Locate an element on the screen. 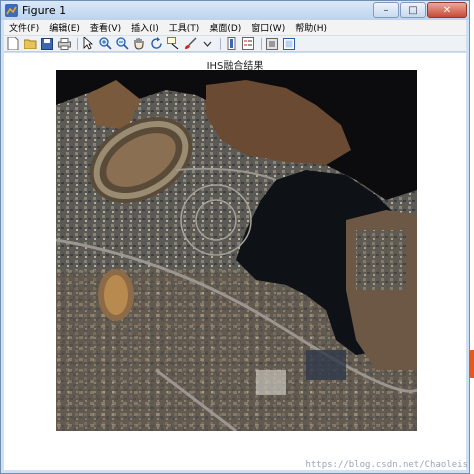 This screenshot has width=474, height=474. legend-icon is located at coordinates (248, 43).